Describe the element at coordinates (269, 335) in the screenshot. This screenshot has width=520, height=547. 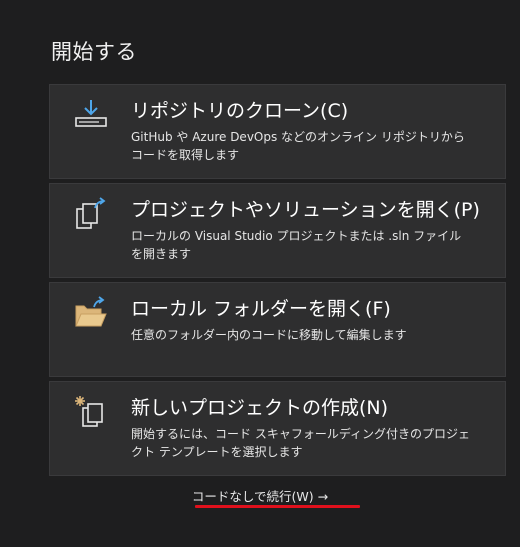
I see `open-folder-description: 任意のフォルダー内のコードに移動して編集します` at that location.